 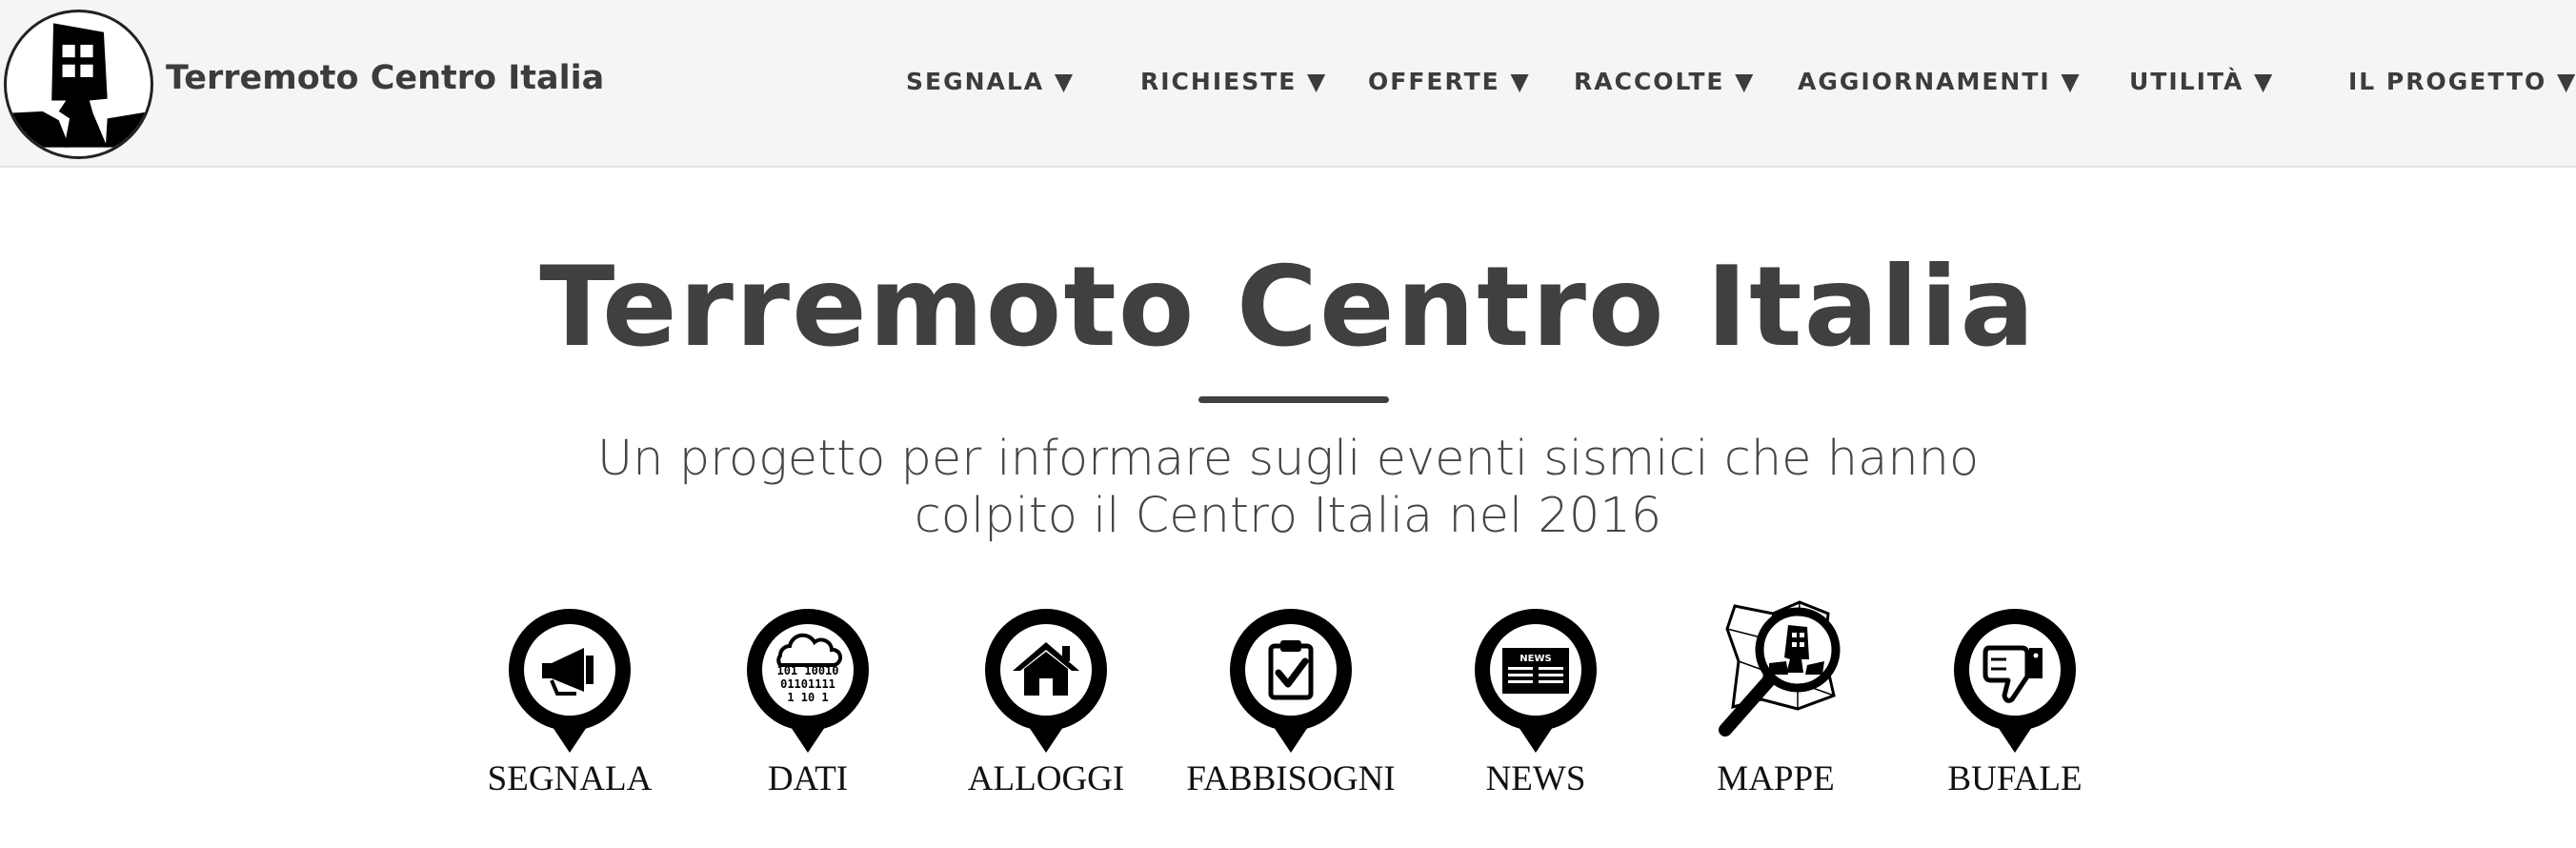 I want to click on nav-raccolte: RACCOLTE ▼, so click(x=1664, y=81).